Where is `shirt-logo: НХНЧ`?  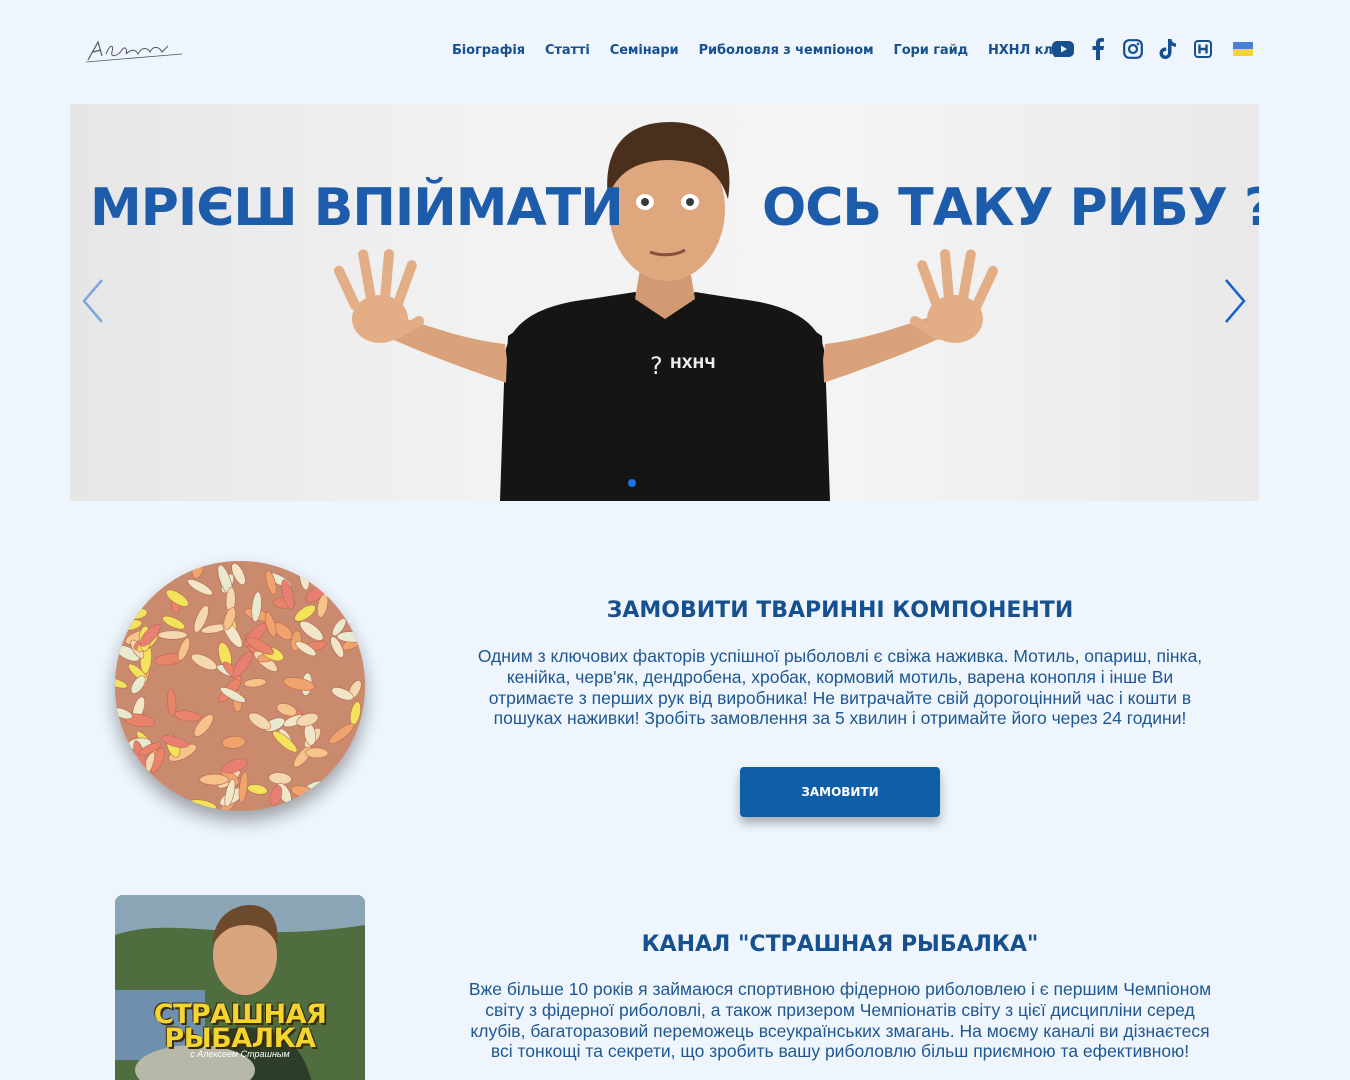
shirt-logo: НХНЧ is located at coordinates (693, 364).